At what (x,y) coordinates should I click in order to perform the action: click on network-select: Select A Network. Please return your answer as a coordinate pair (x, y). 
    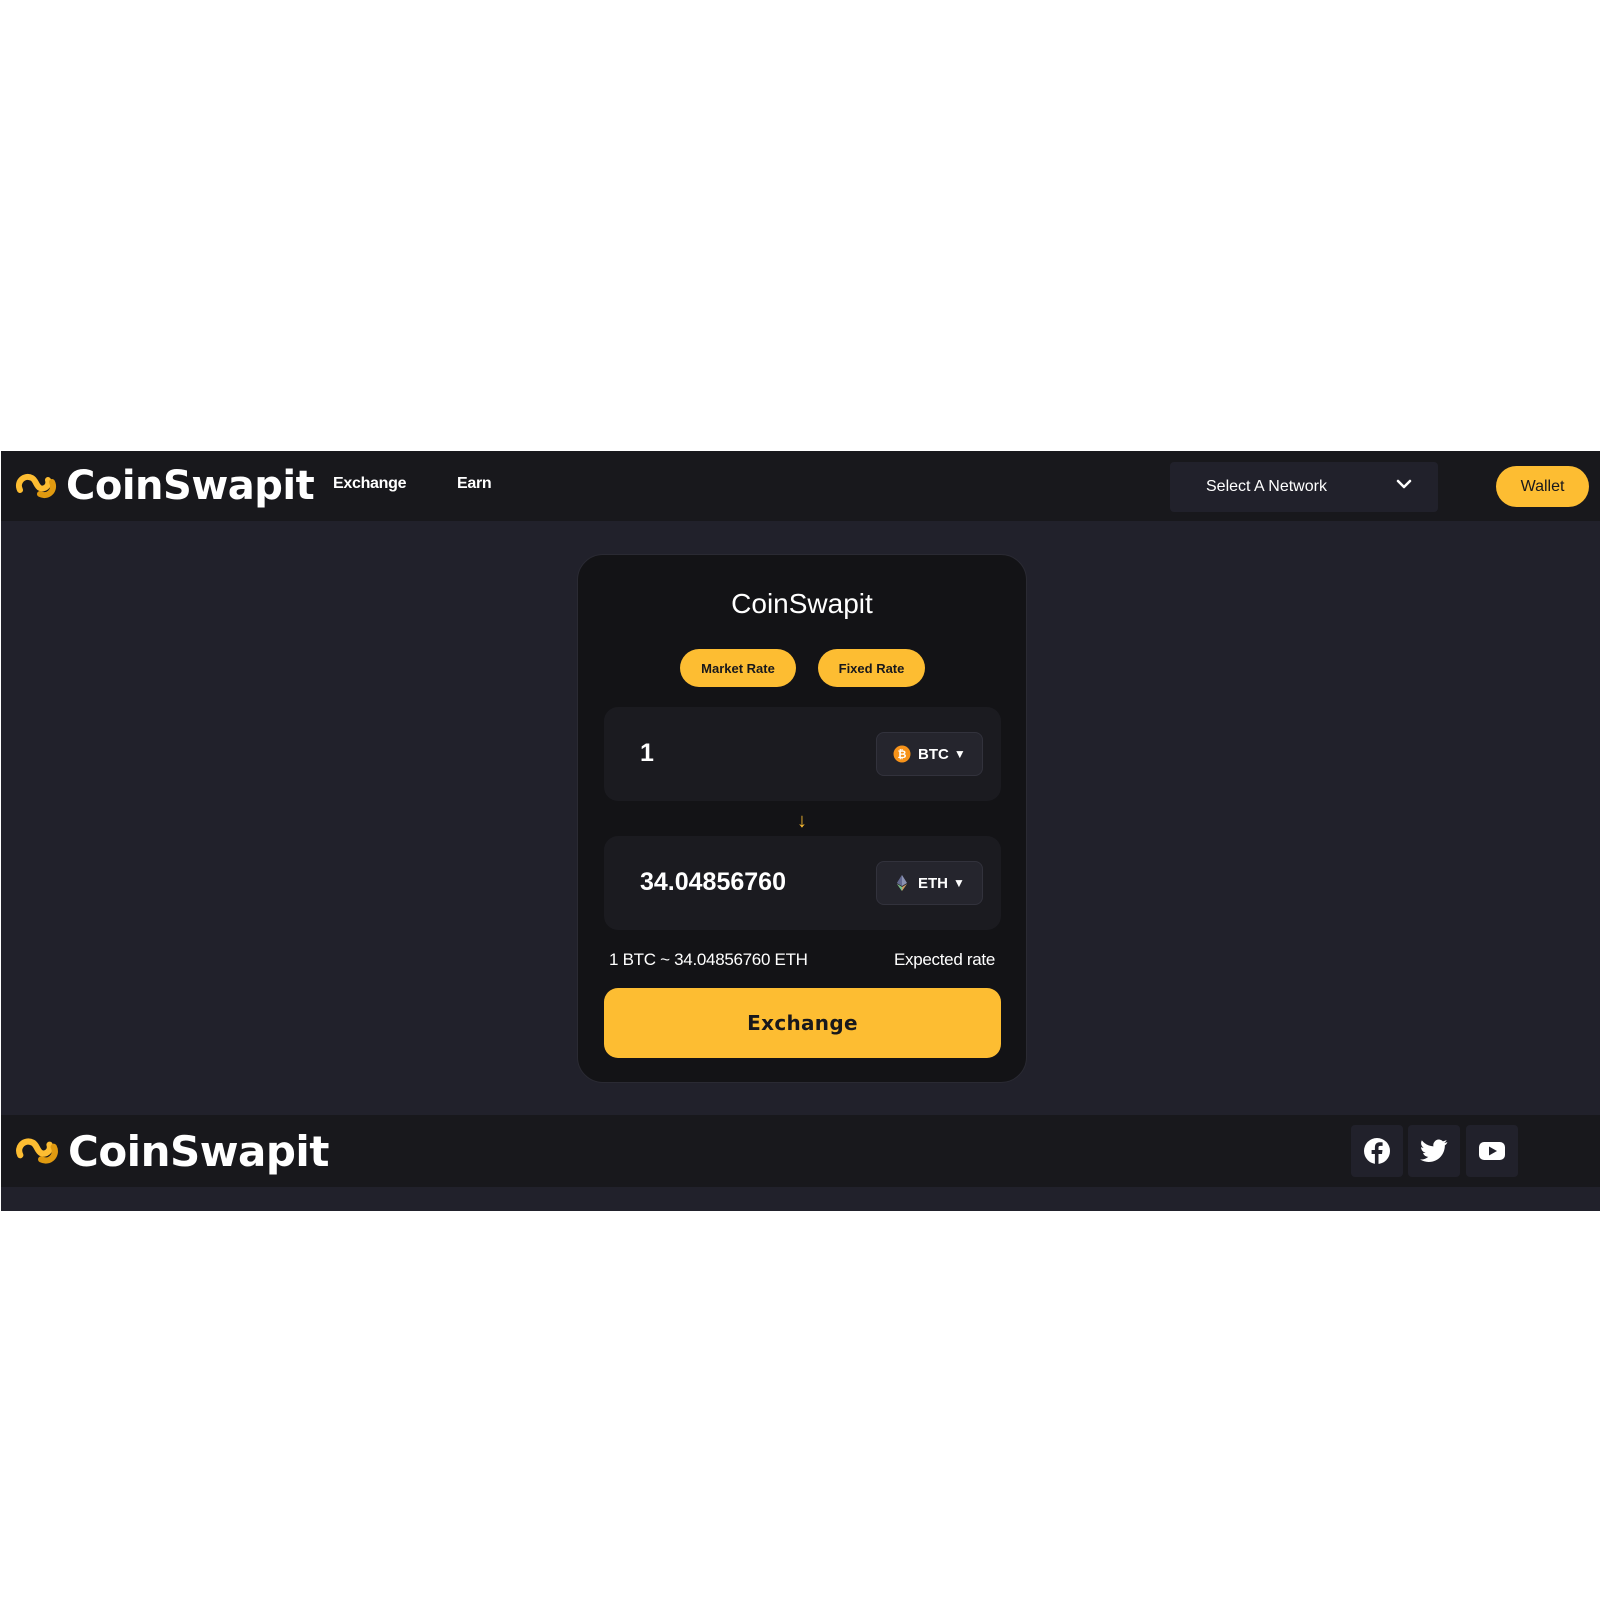
    Looking at the image, I should click on (1304, 487).